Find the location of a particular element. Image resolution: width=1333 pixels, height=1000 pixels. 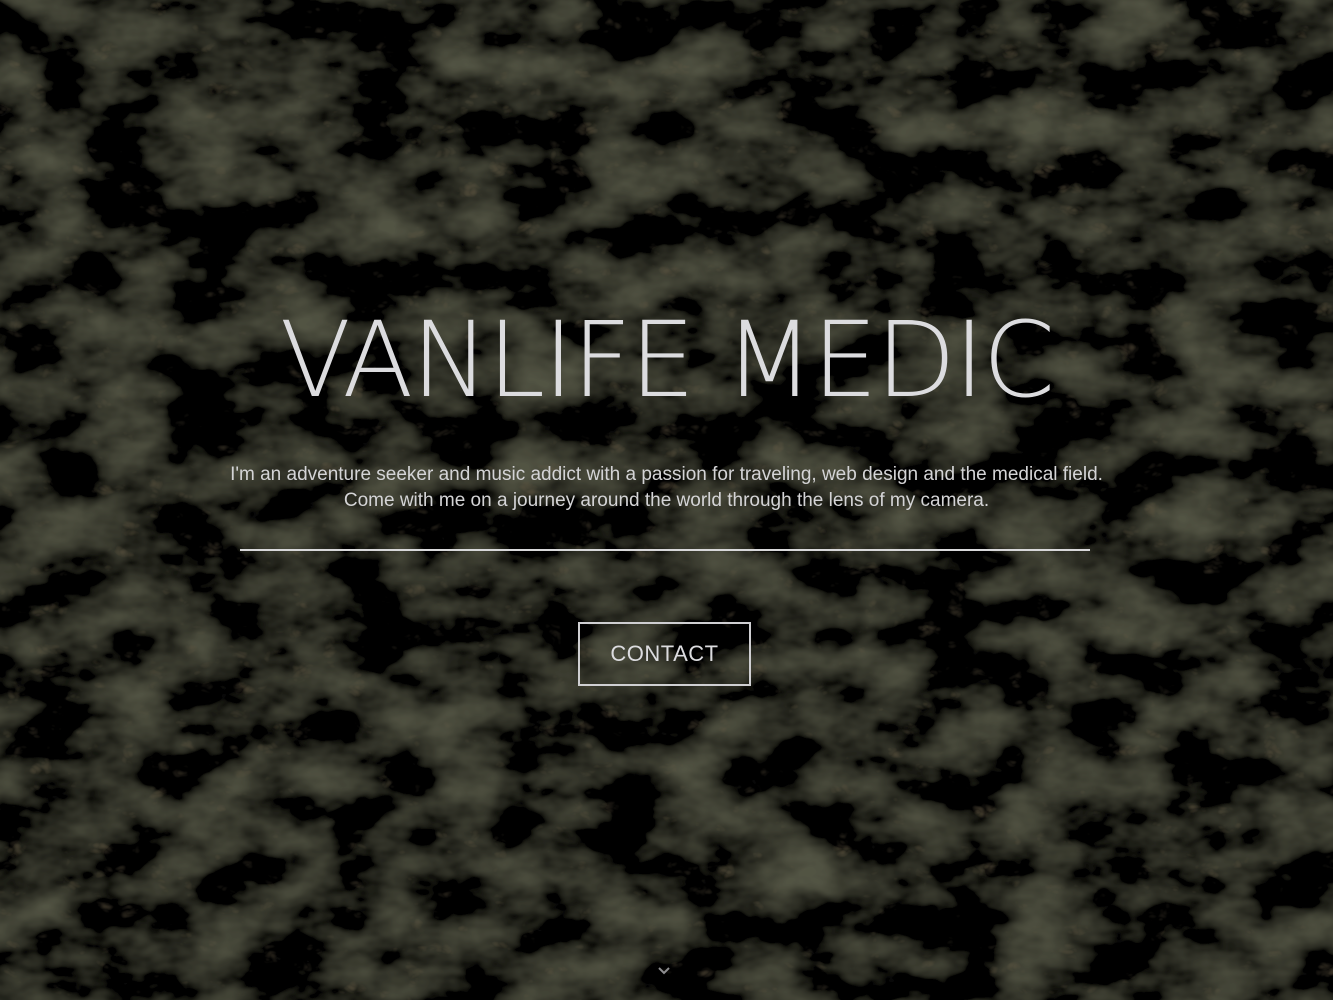

site-title: VANLIFE MEDIC is located at coordinates (667, 360).